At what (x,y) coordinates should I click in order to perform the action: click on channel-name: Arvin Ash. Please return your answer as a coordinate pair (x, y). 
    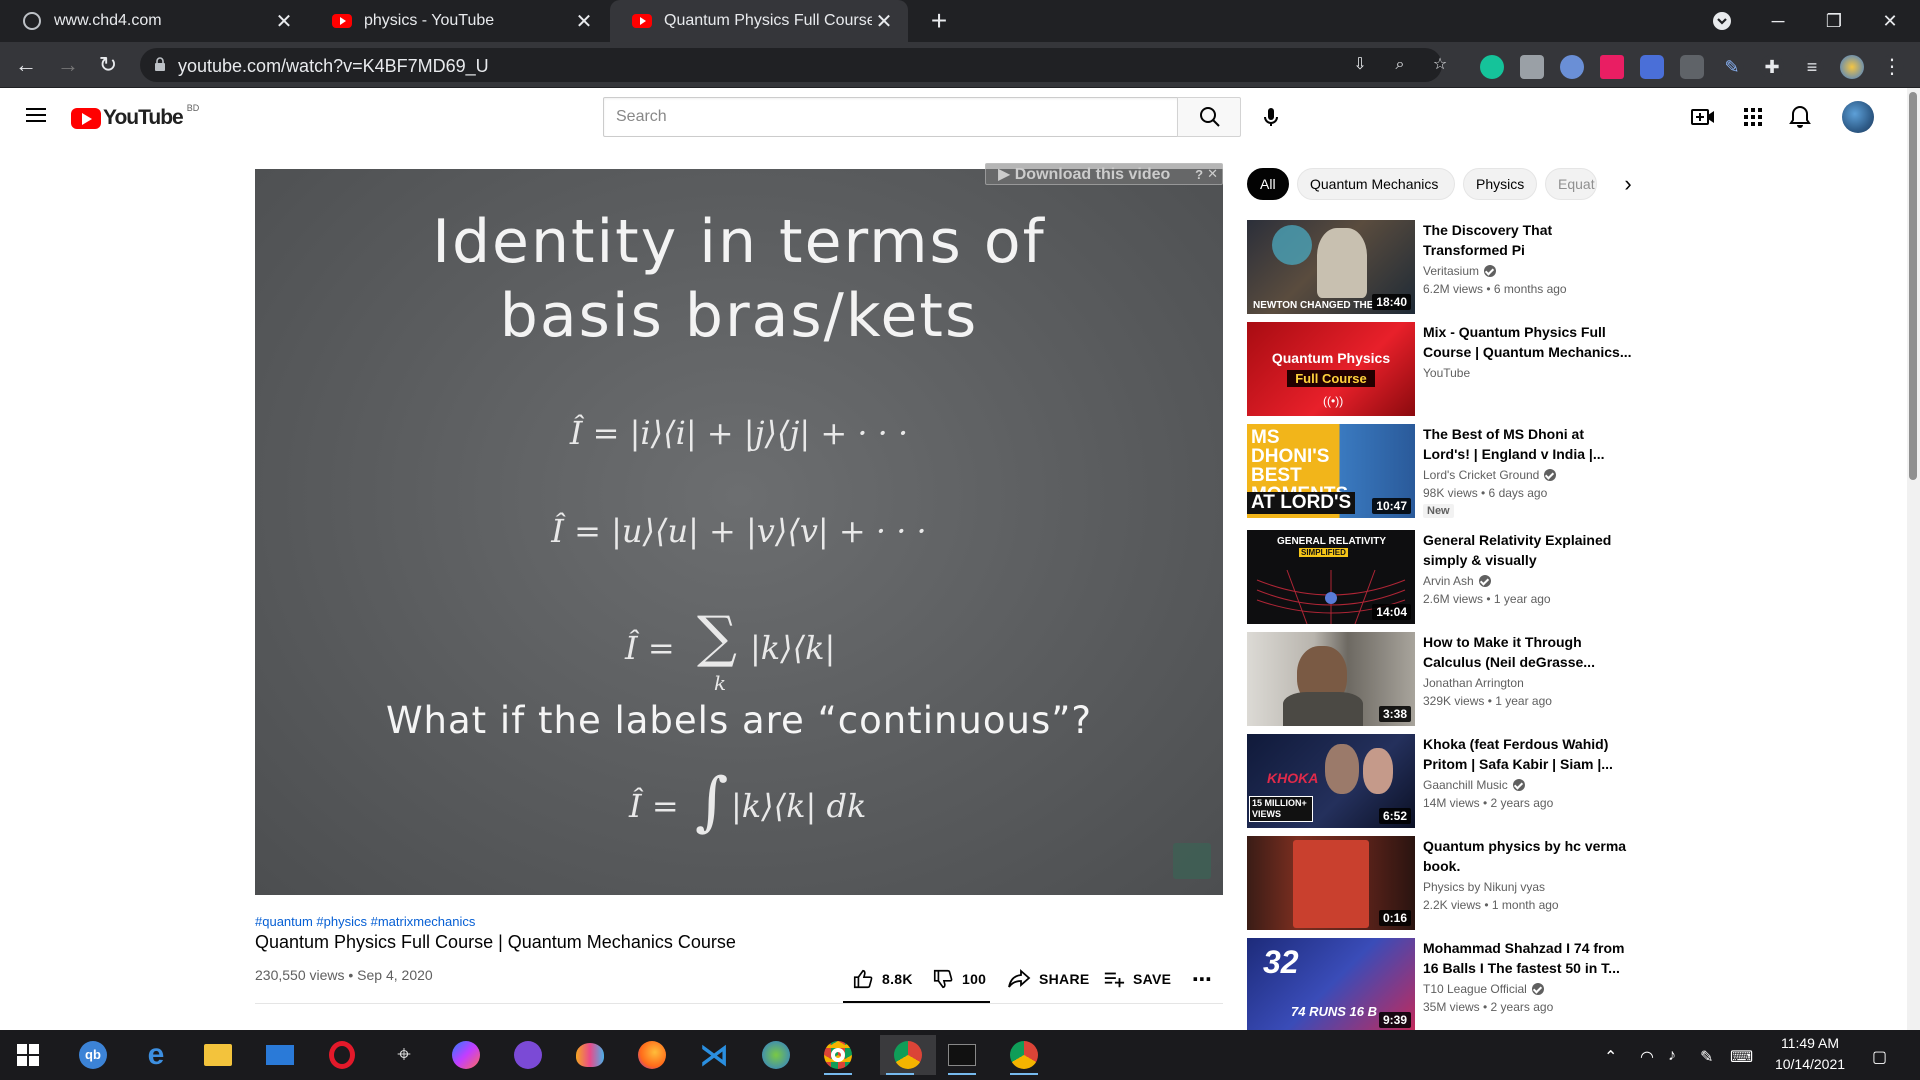
    Looking at the image, I should click on (1457, 581).